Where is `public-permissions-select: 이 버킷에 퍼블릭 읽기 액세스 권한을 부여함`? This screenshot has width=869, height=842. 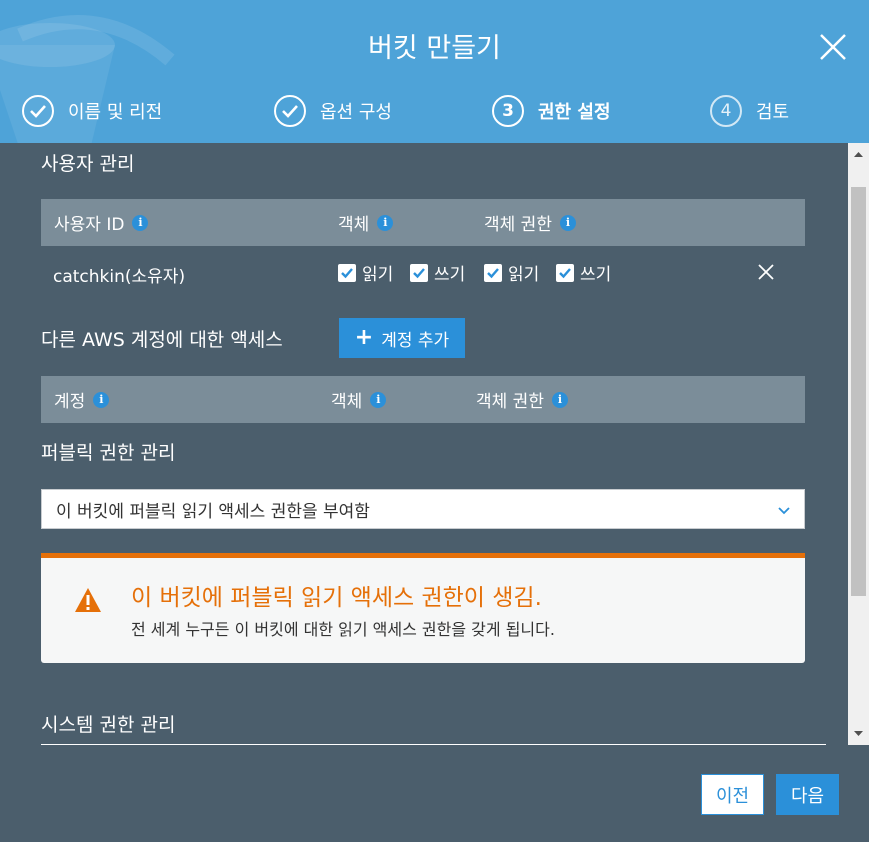
public-permissions-select: 이 버킷에 퍼블릭 읽기 액세스 권한을 부여함 is located at coordinates (423, 509).